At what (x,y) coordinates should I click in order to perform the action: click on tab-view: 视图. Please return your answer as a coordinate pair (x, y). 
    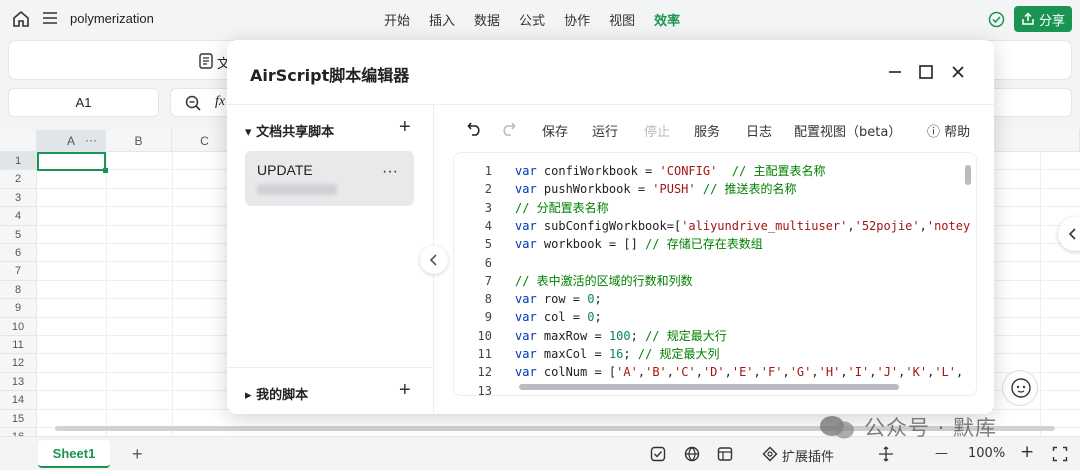
    Looking at the image, I should click on (622, 19).